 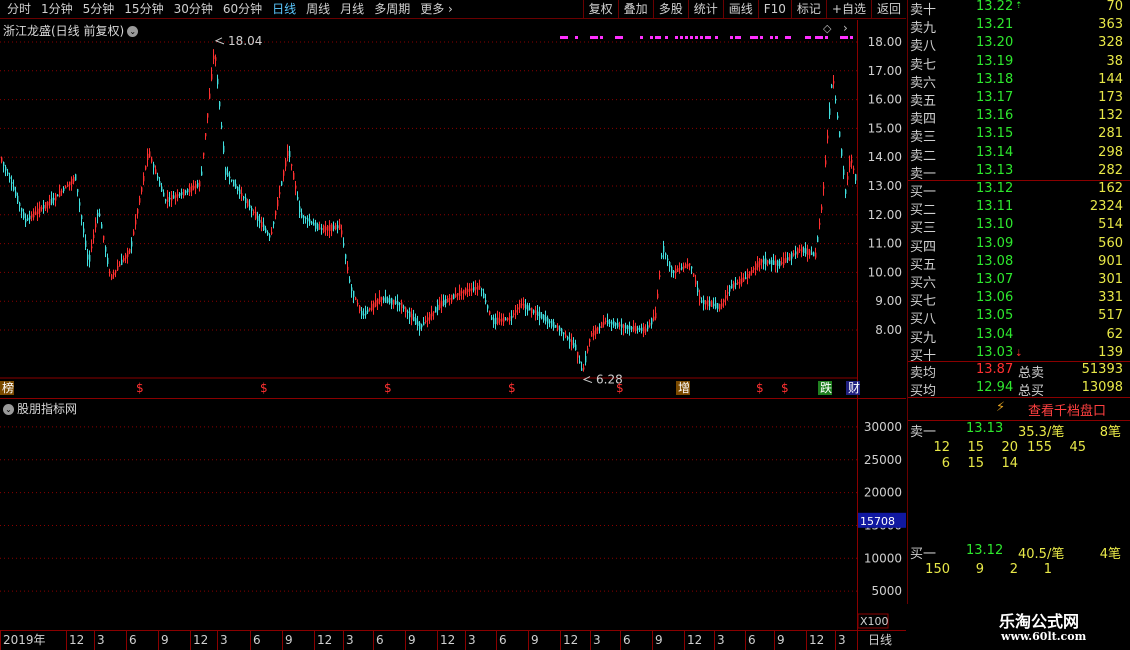 I want to click on chart-title: 浙江龙盛(日线 前复权) ⌄, so click(x=71, y=30).